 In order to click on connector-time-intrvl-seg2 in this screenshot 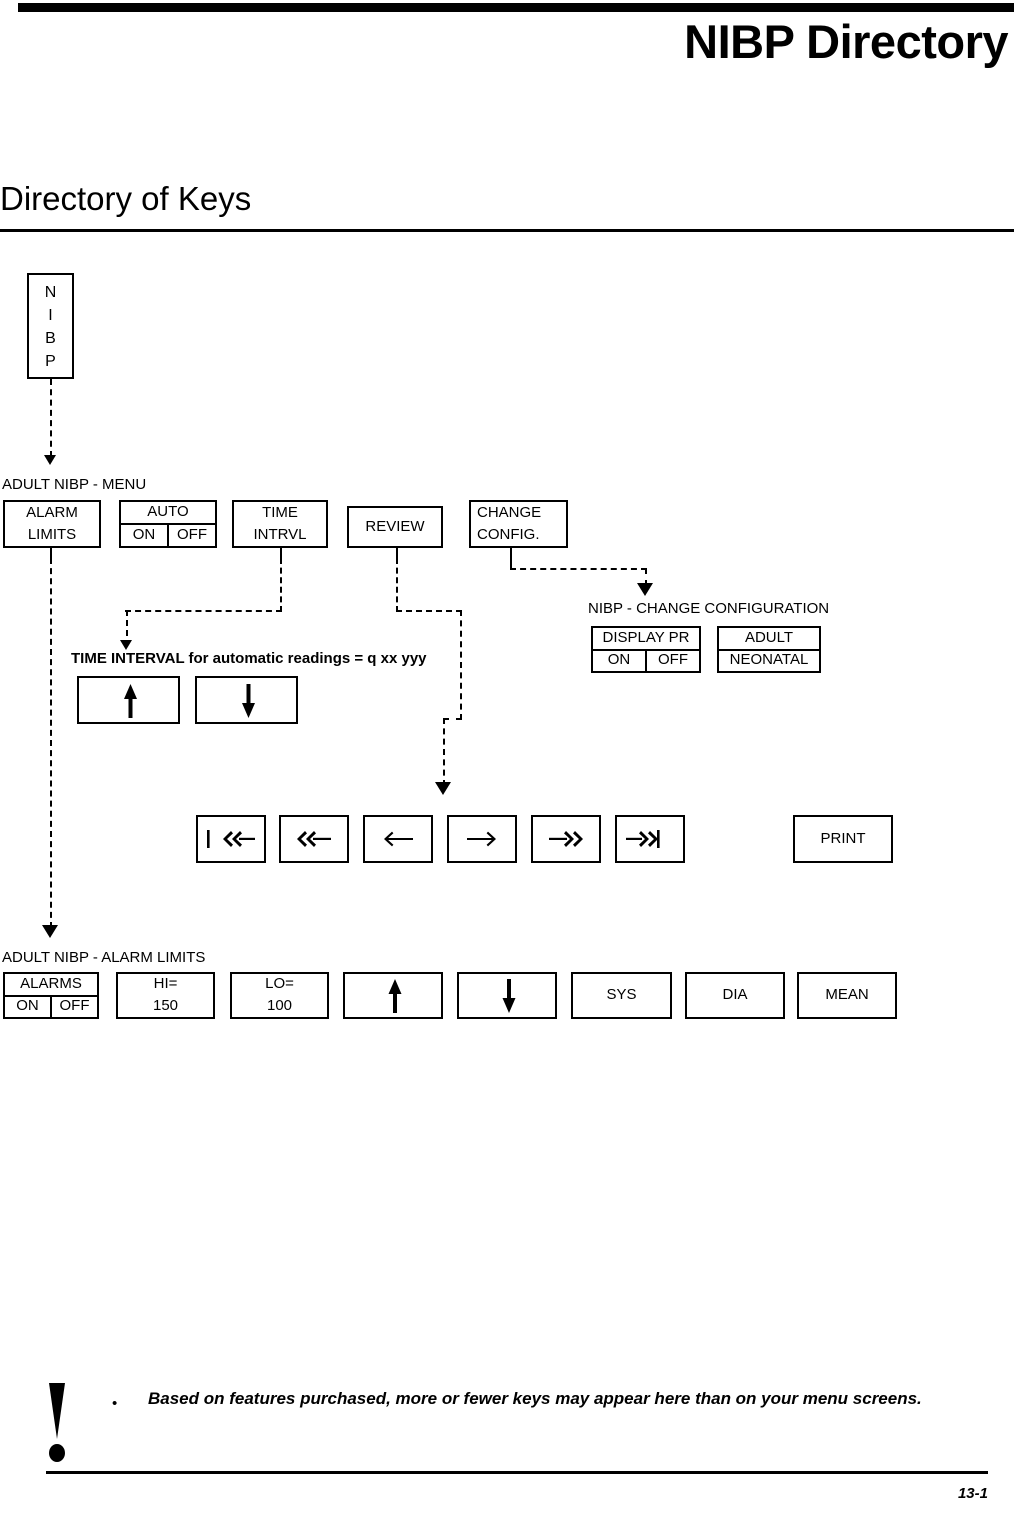, I will do `click(203, 611)`.